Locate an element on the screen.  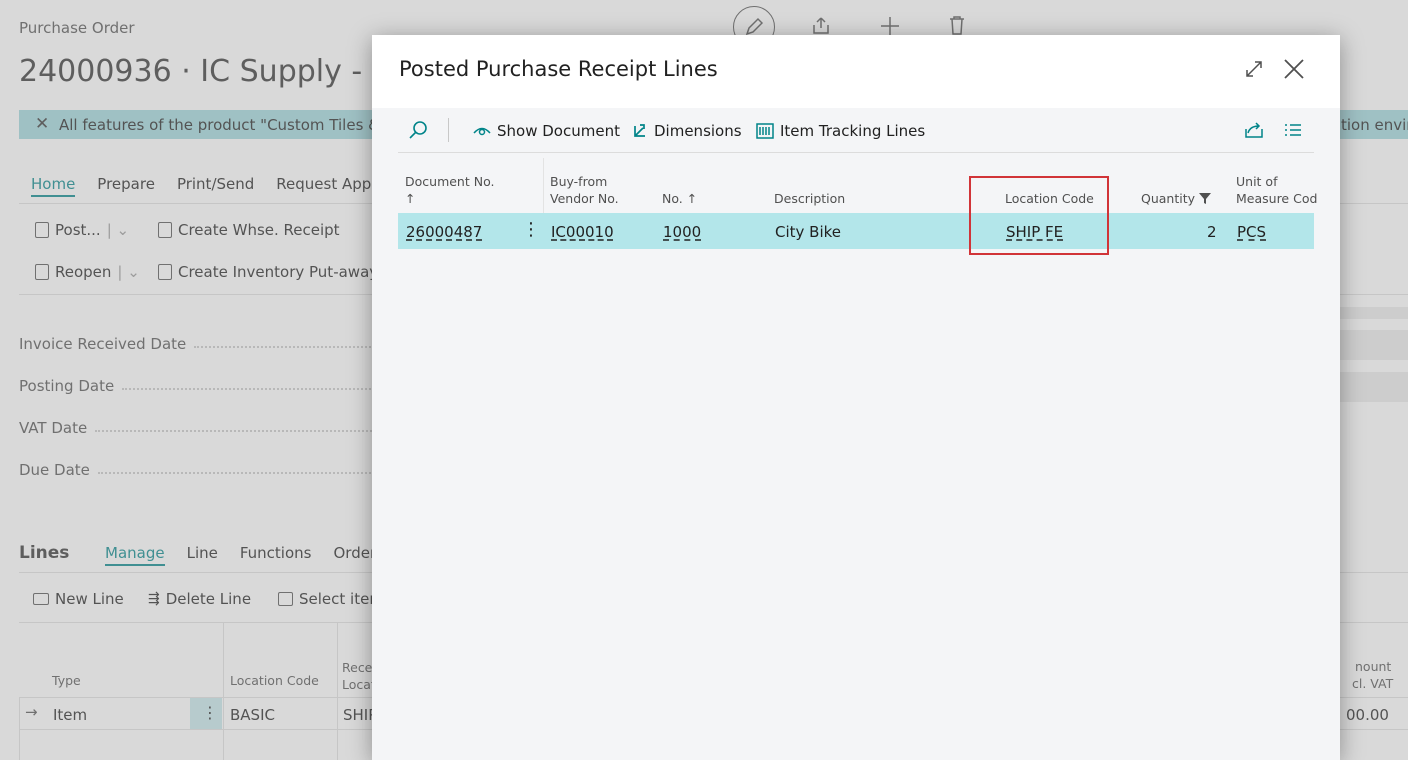
col-vendor-no-label-2: Vendor No. is located at coordinates (584, 198).